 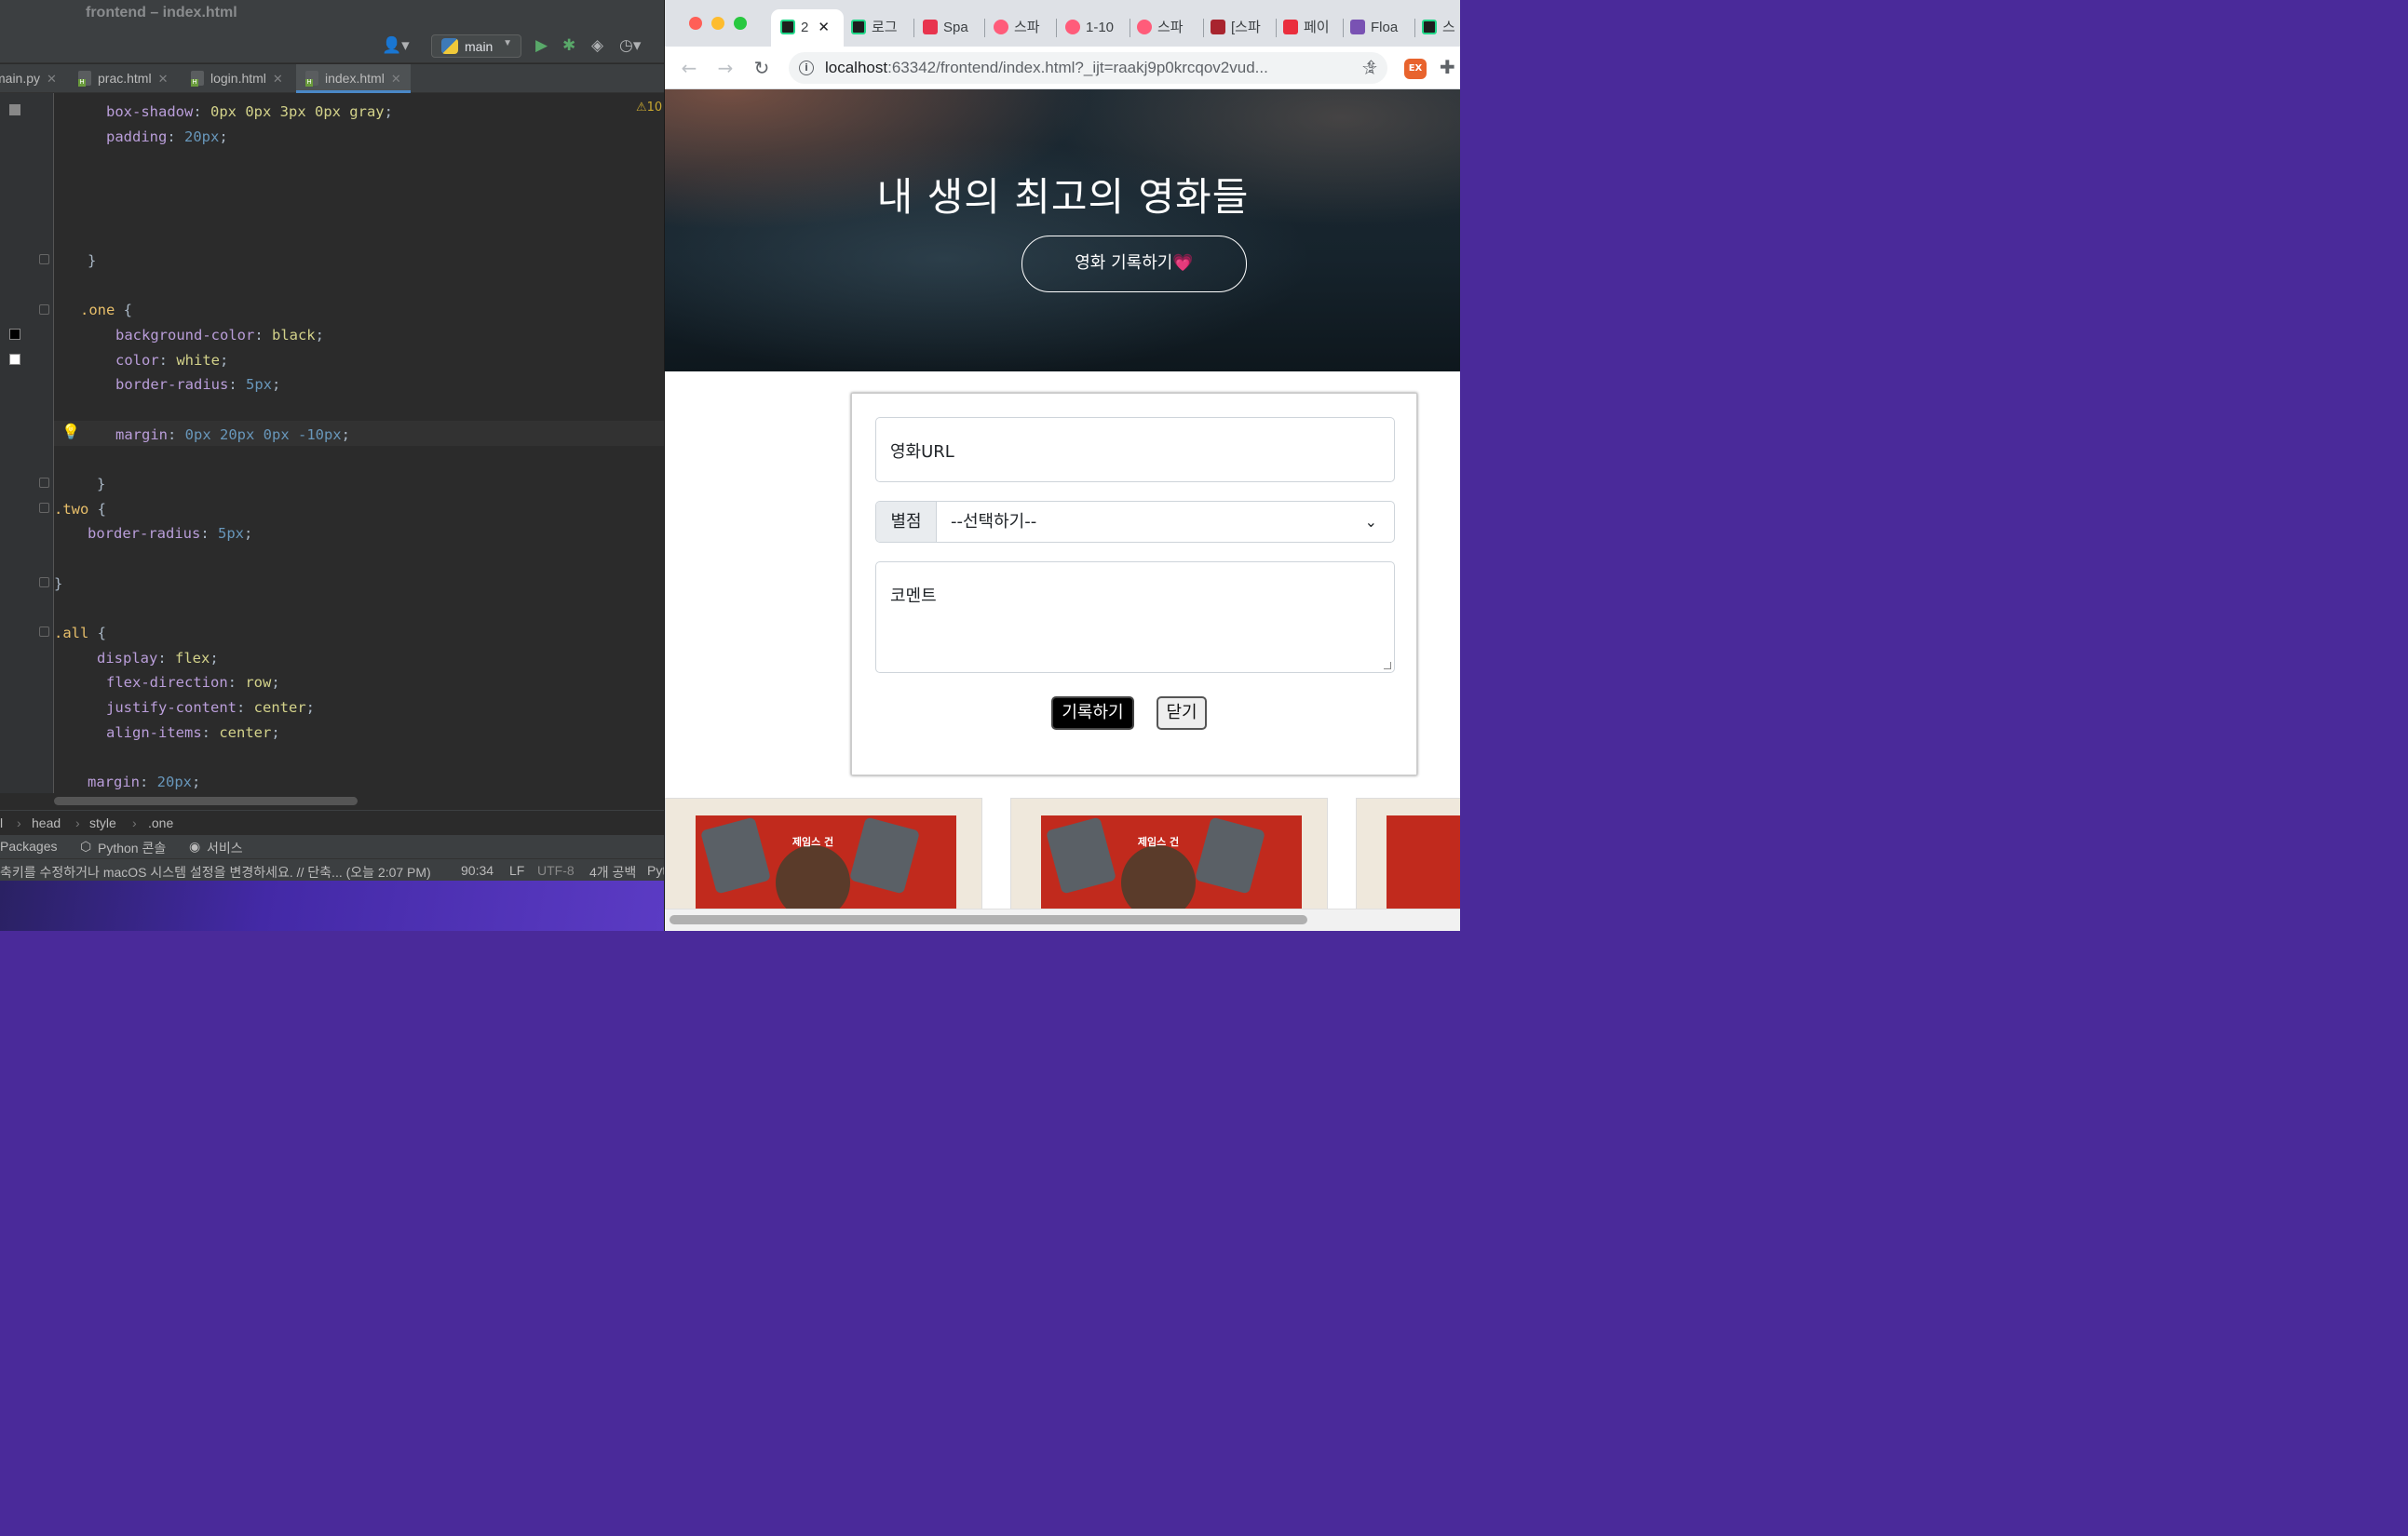 I want to click on debug-icon: ✱, so click(x=568, y=45).